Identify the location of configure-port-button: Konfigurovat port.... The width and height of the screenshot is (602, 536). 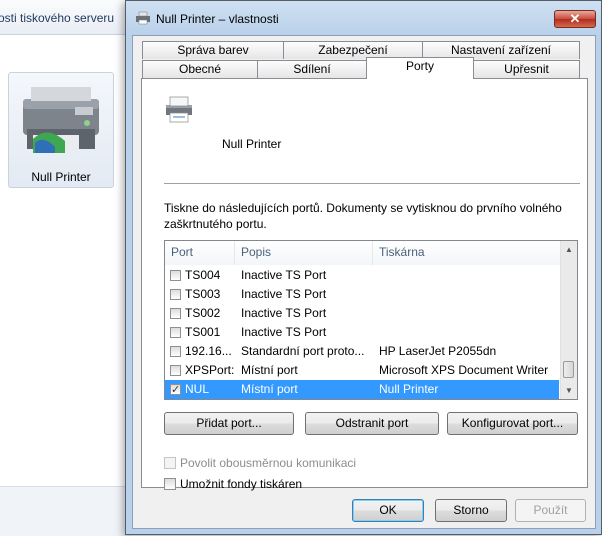
(512, 423).